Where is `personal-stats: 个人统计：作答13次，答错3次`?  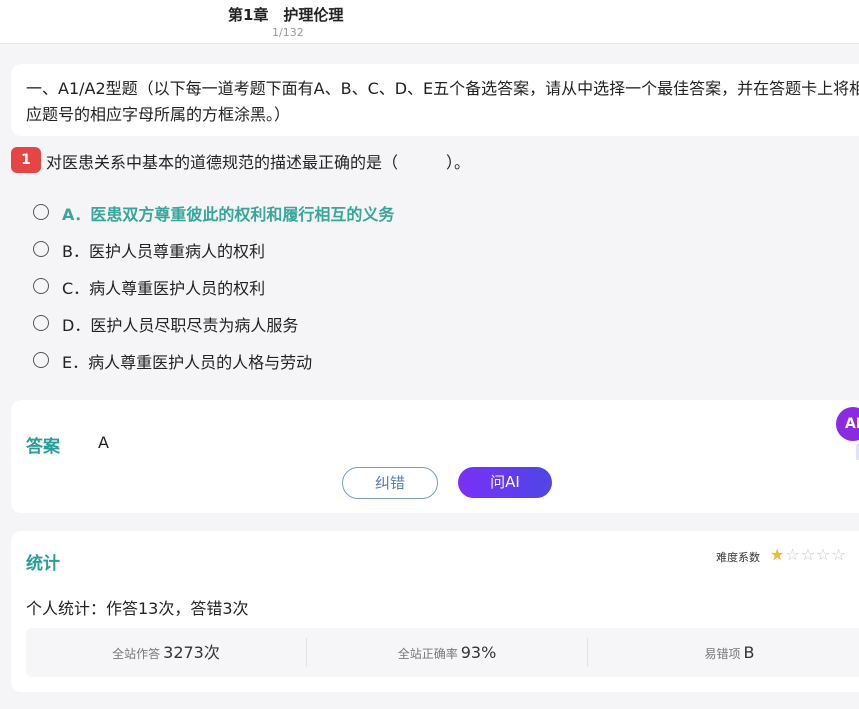 personal-stats: 个人统计：作答13次，答错3次 is located at coordinates (137, 608).